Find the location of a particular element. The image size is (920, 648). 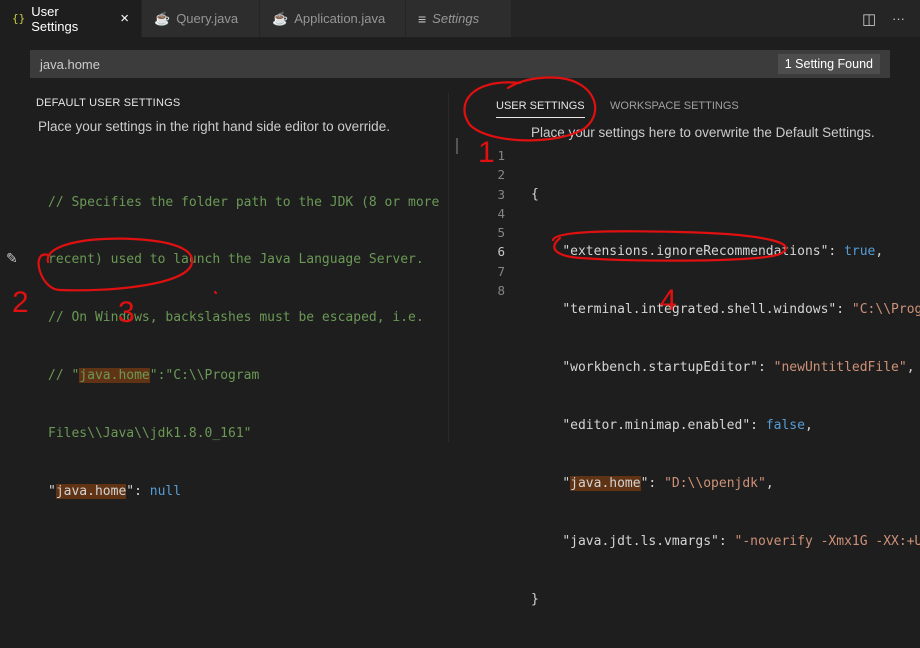

close-icon: × is located at coordinates (124, 18).